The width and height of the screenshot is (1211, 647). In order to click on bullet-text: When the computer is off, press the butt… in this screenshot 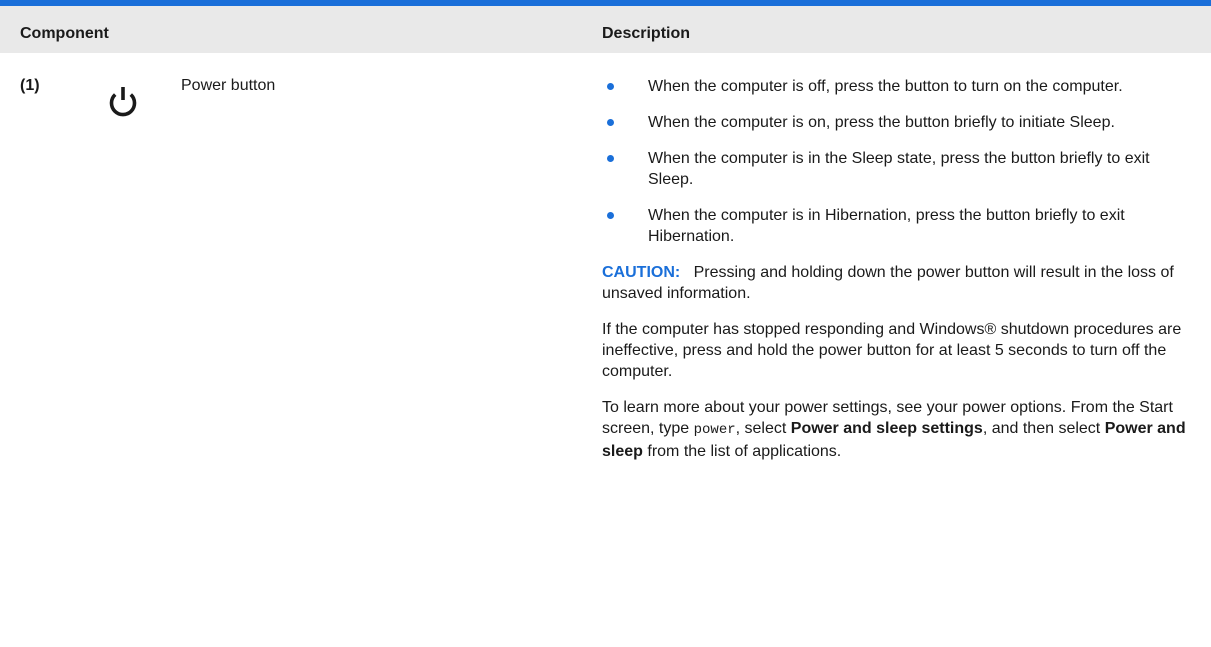, I will do `click(885, 86)`.